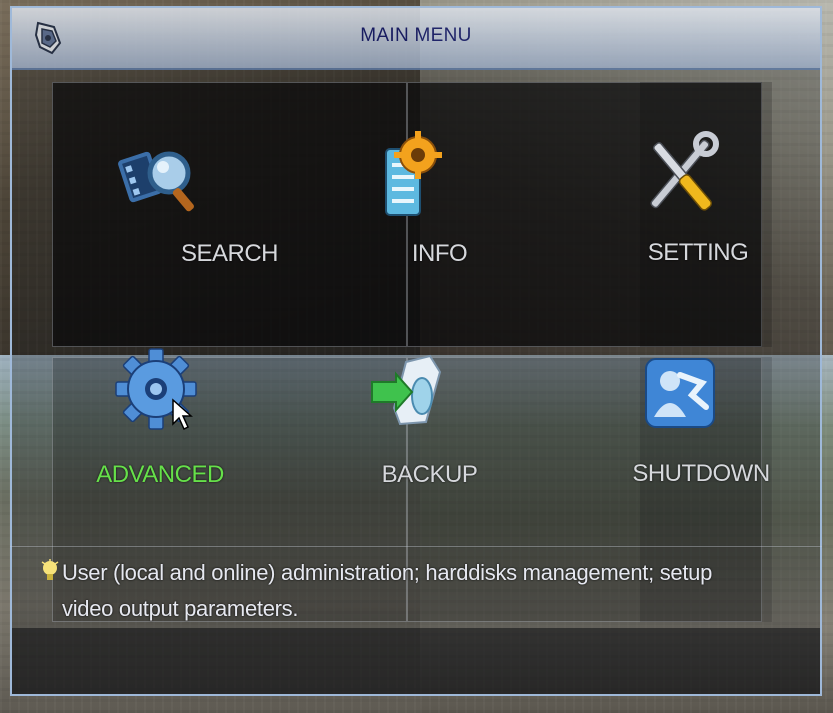 This screenshot has width=833, height=713. What do you see at coordinates (439, 253) in the screenshot?
I see `menu-item-label: INFO` at bounding box center [439, 253].